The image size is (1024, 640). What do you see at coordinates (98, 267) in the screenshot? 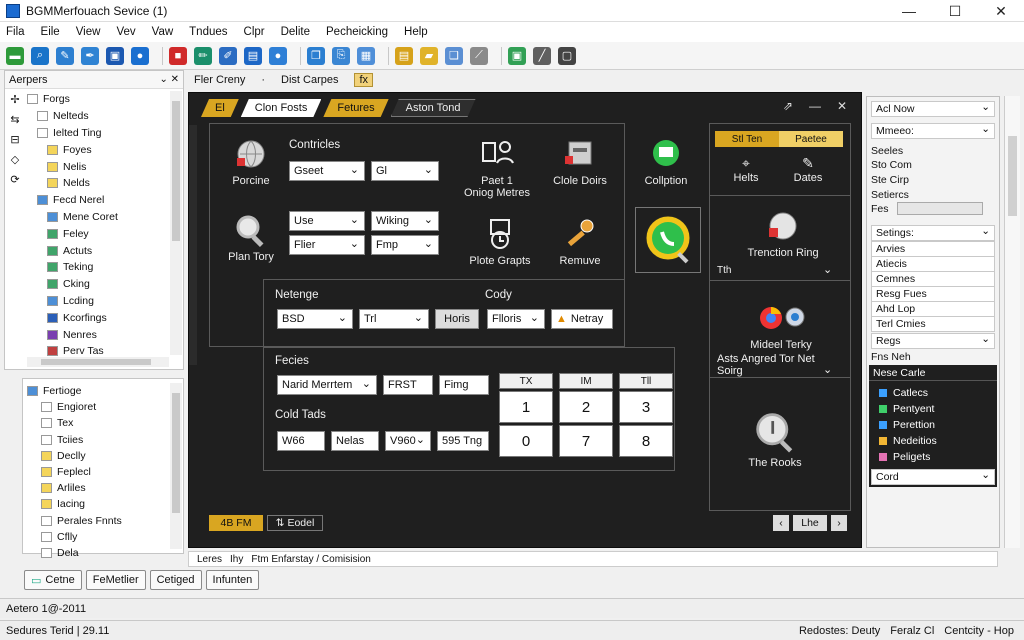
I see `tree-item: Teking` at bounding box center [98, 267].